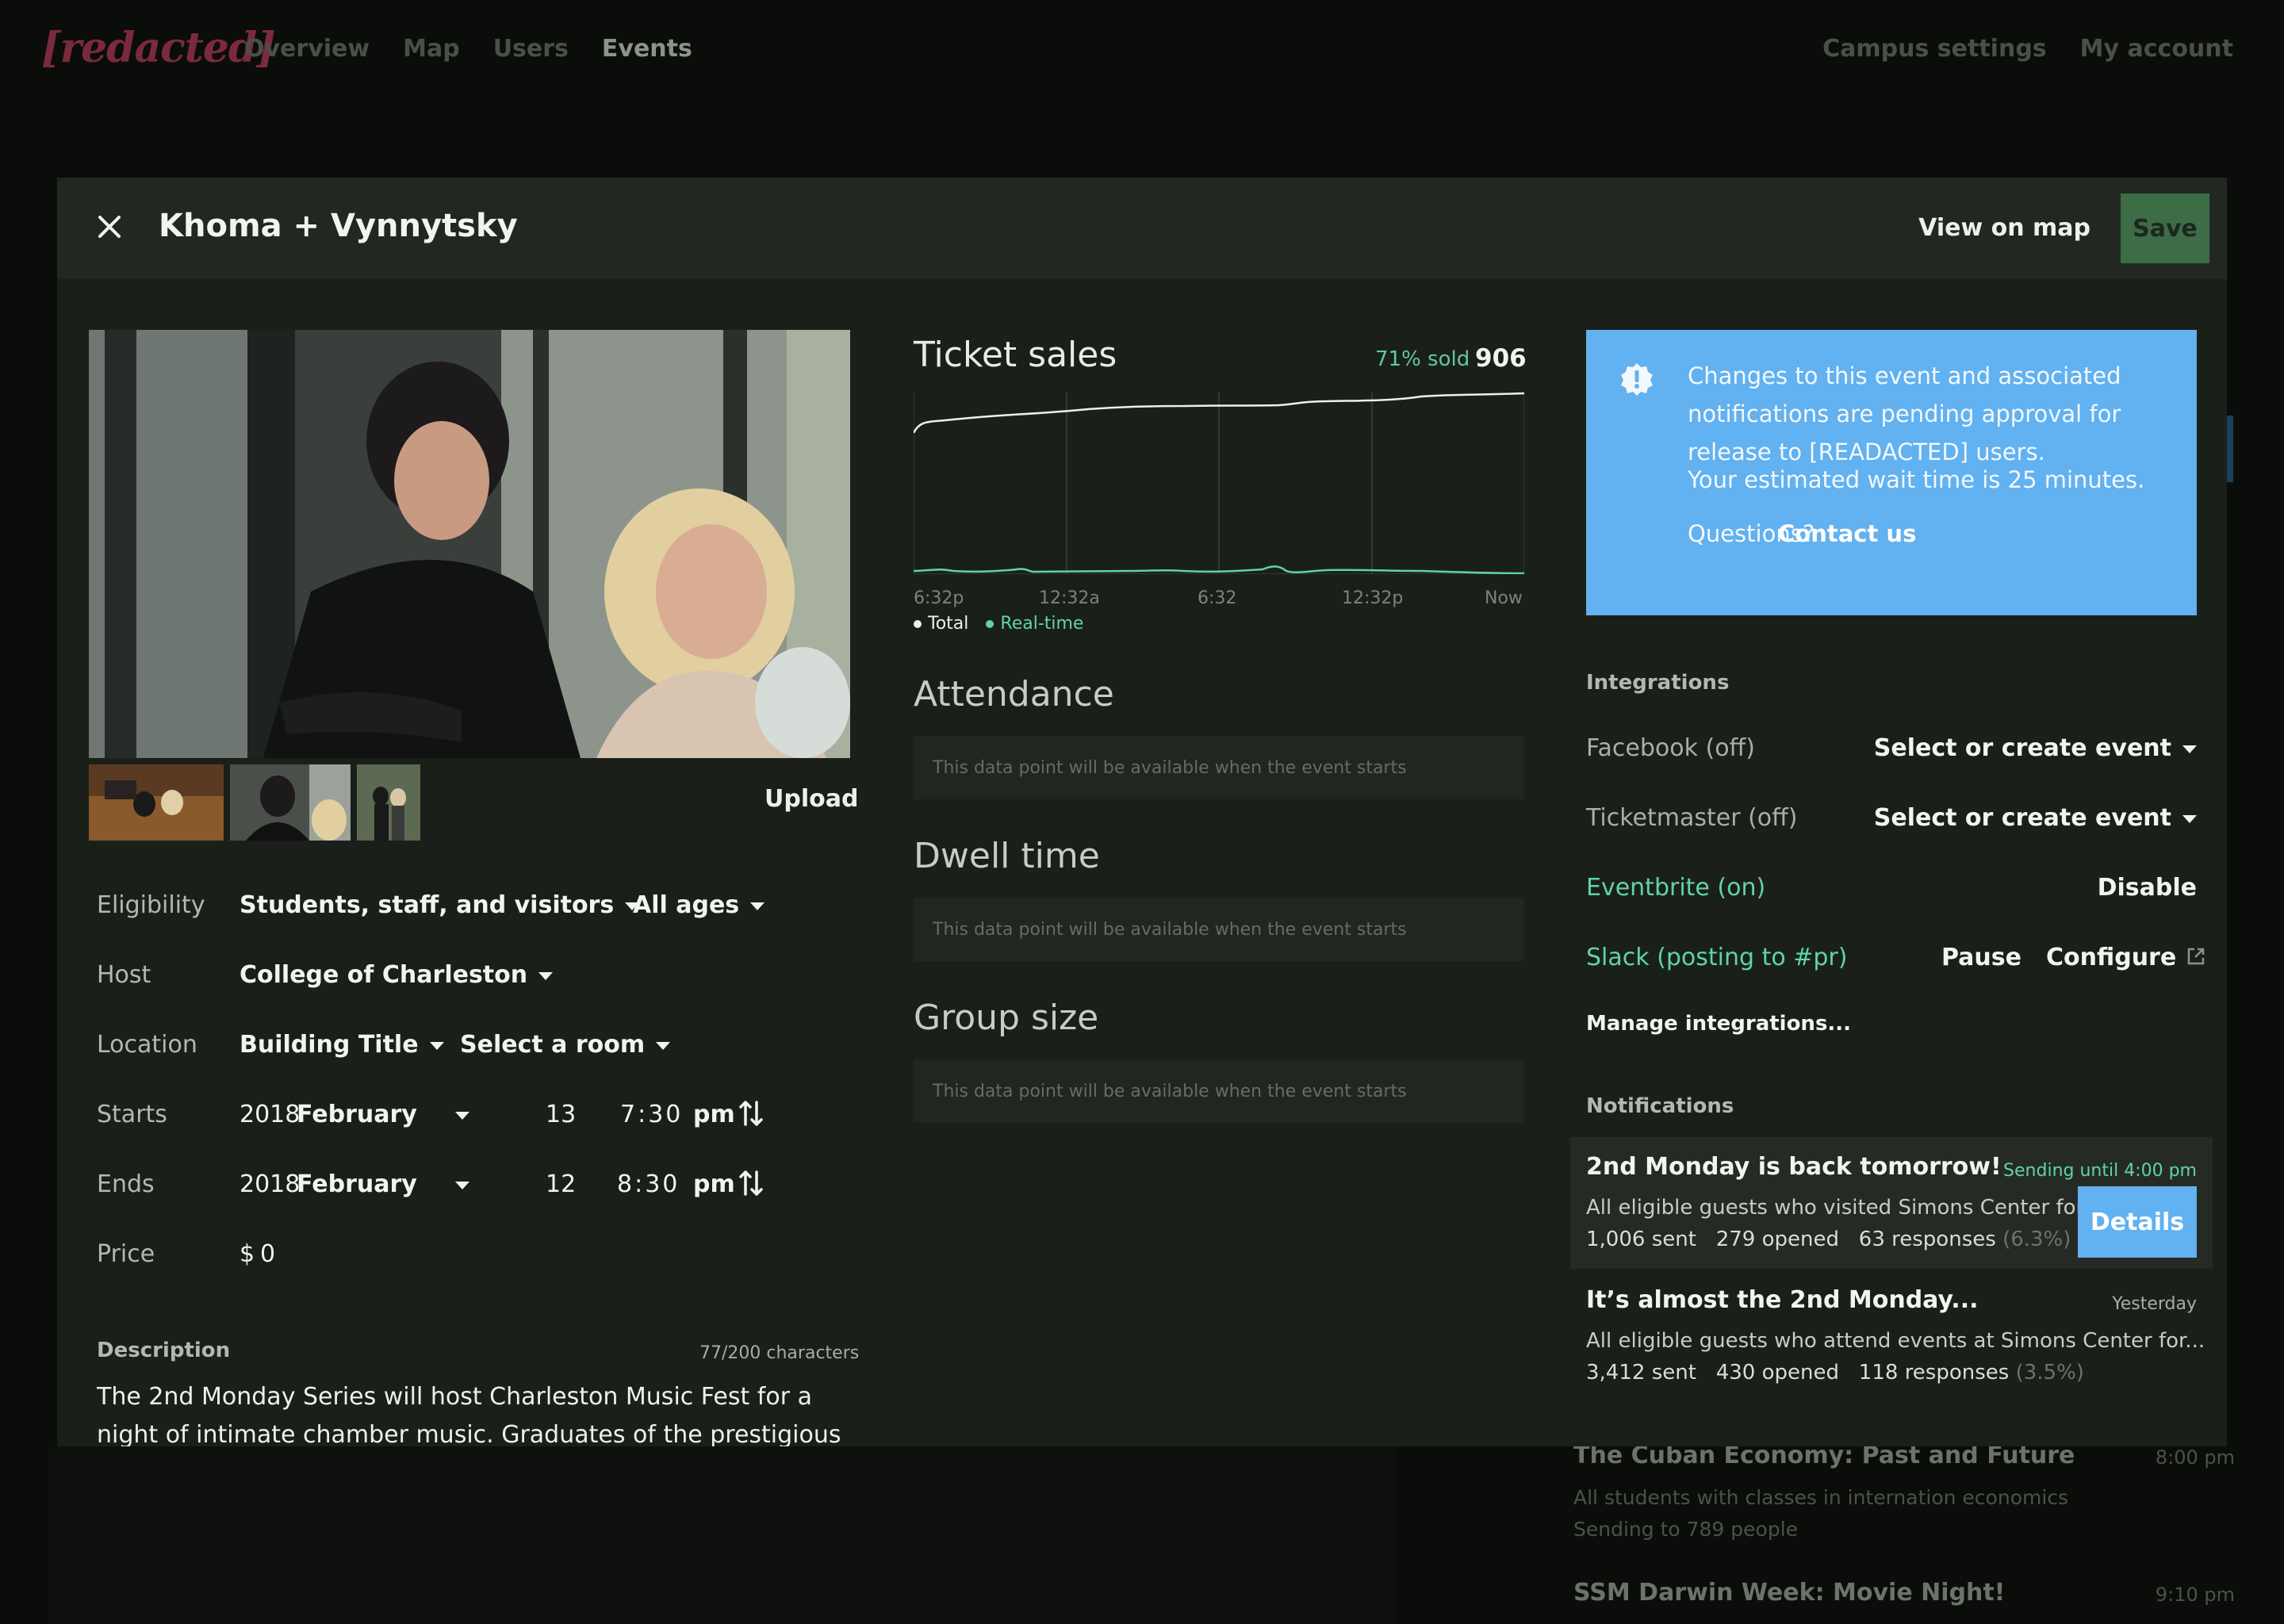 The height and width of the screenshot is (1624, 2284). Describe the element at coordinates (307, 49) in the screenshot. I see `nav-overview: Overview` at that location.